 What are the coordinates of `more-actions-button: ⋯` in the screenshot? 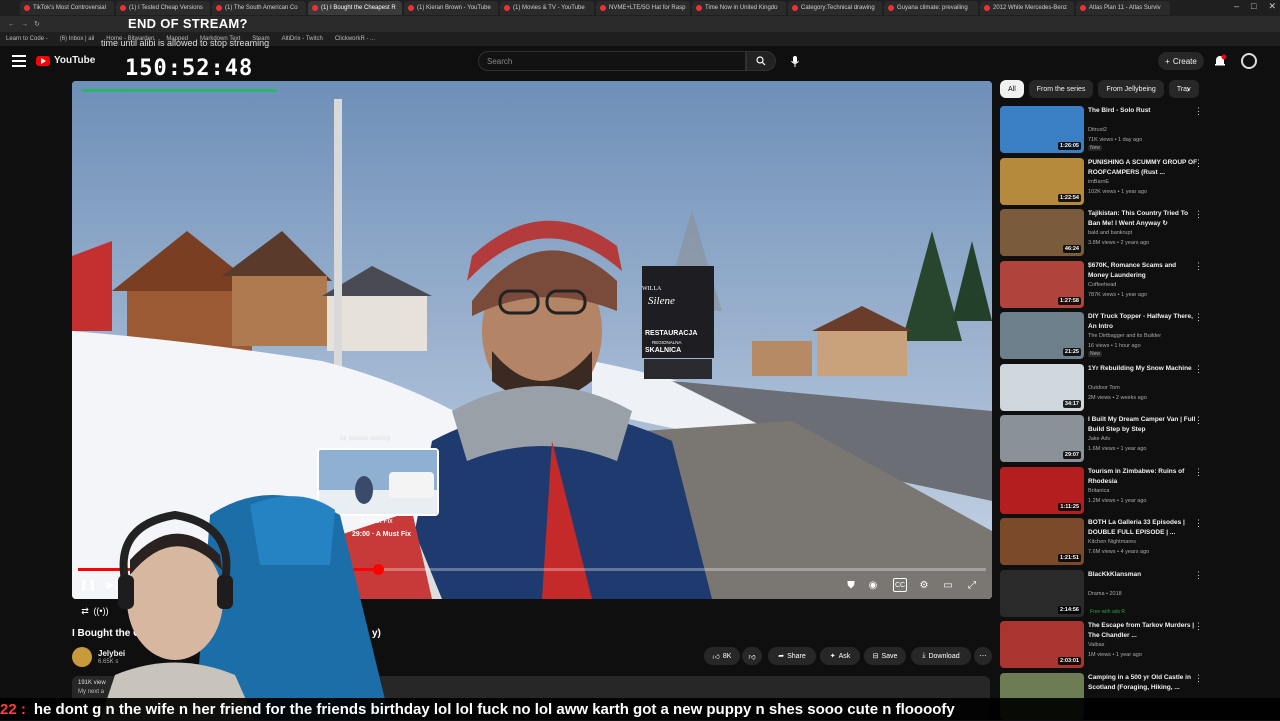 It's located at (983, 656).